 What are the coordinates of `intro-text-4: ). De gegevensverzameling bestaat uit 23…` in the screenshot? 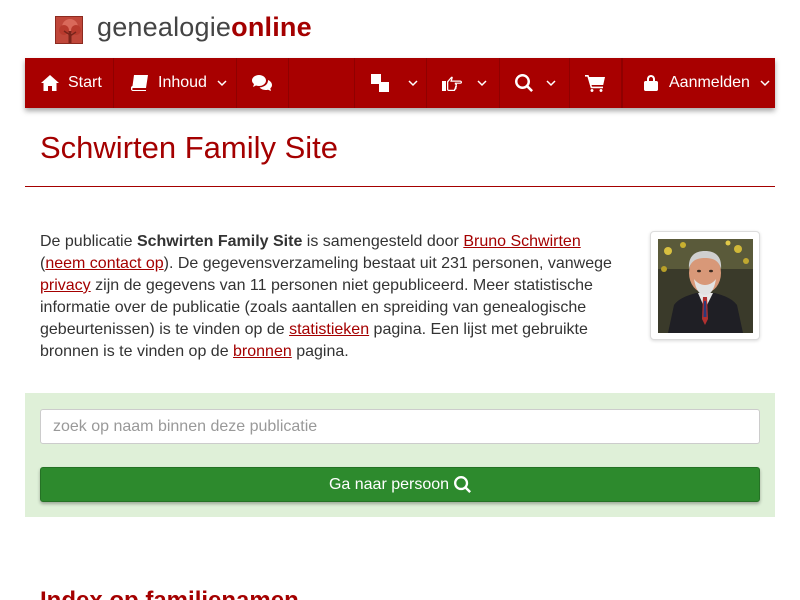 It's located at (387, 263).